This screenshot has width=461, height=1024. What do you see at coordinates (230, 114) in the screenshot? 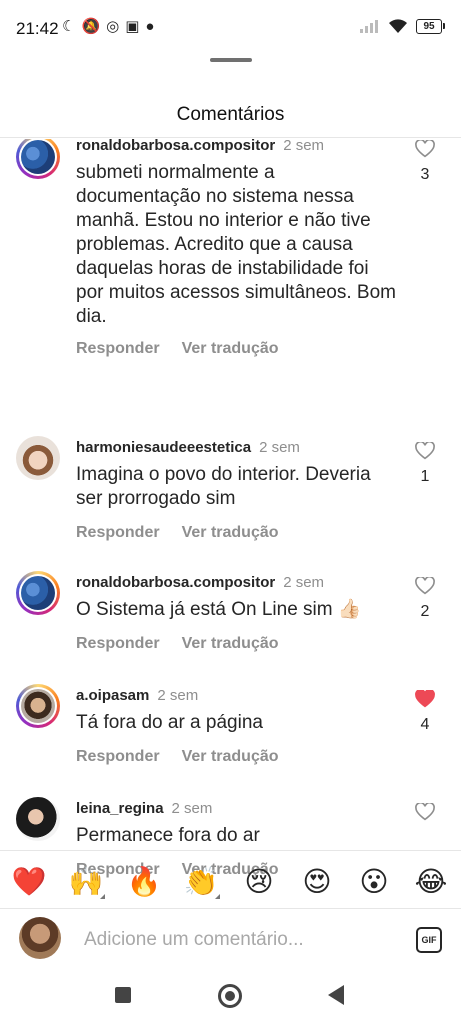
I see `sheet-title: Comentários` at bounding box center [230, 114].